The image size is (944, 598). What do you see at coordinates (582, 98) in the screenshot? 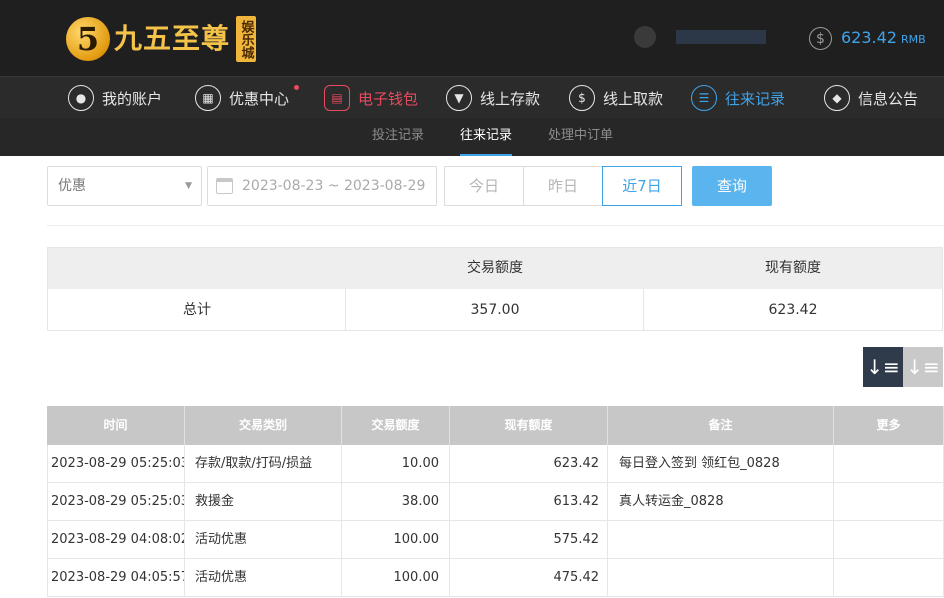
I see `withdraw-icon: $` at bounding box center [582, 98].